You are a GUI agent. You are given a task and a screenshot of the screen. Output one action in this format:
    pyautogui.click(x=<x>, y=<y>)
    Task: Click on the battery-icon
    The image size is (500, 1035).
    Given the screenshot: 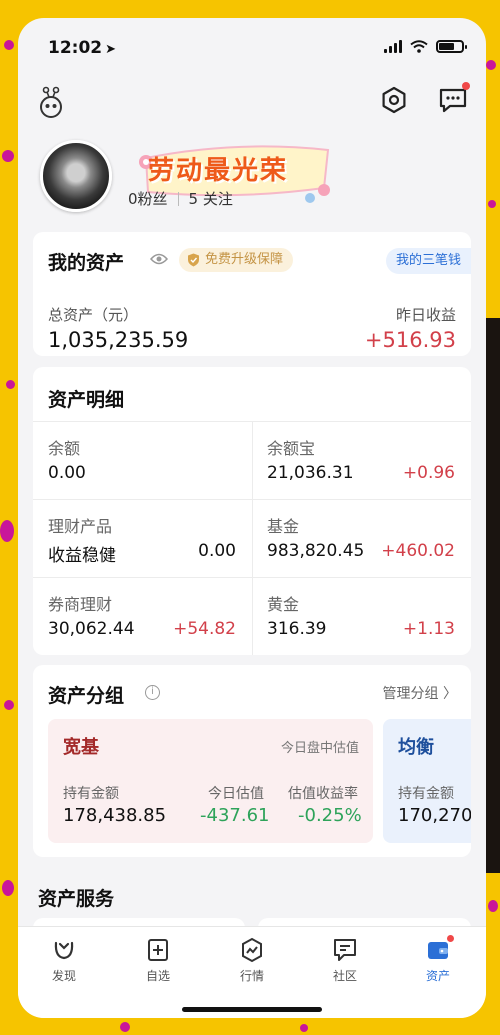 What is the action you would take?
    pyautogui.click(x=451, y=46)
    